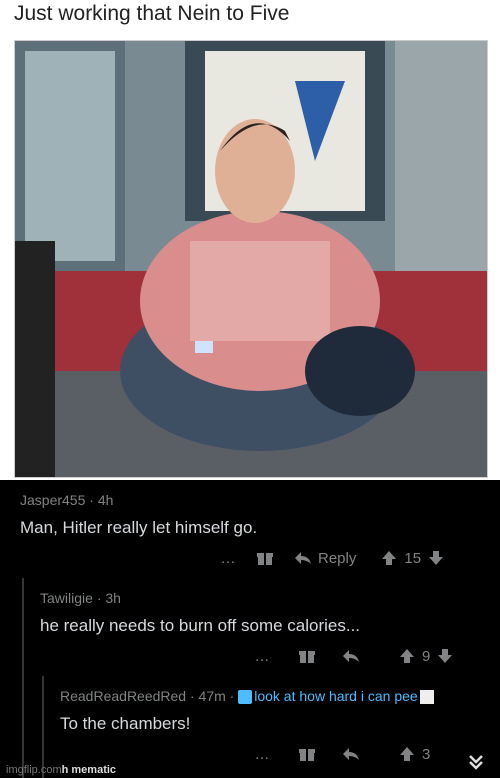 The image size is (500, 778). What do you see at coordinates (139, 527) in the screenshot?
I see `comment-body: Man, Hitler really let himself go.` at bounding box center [139, 527].